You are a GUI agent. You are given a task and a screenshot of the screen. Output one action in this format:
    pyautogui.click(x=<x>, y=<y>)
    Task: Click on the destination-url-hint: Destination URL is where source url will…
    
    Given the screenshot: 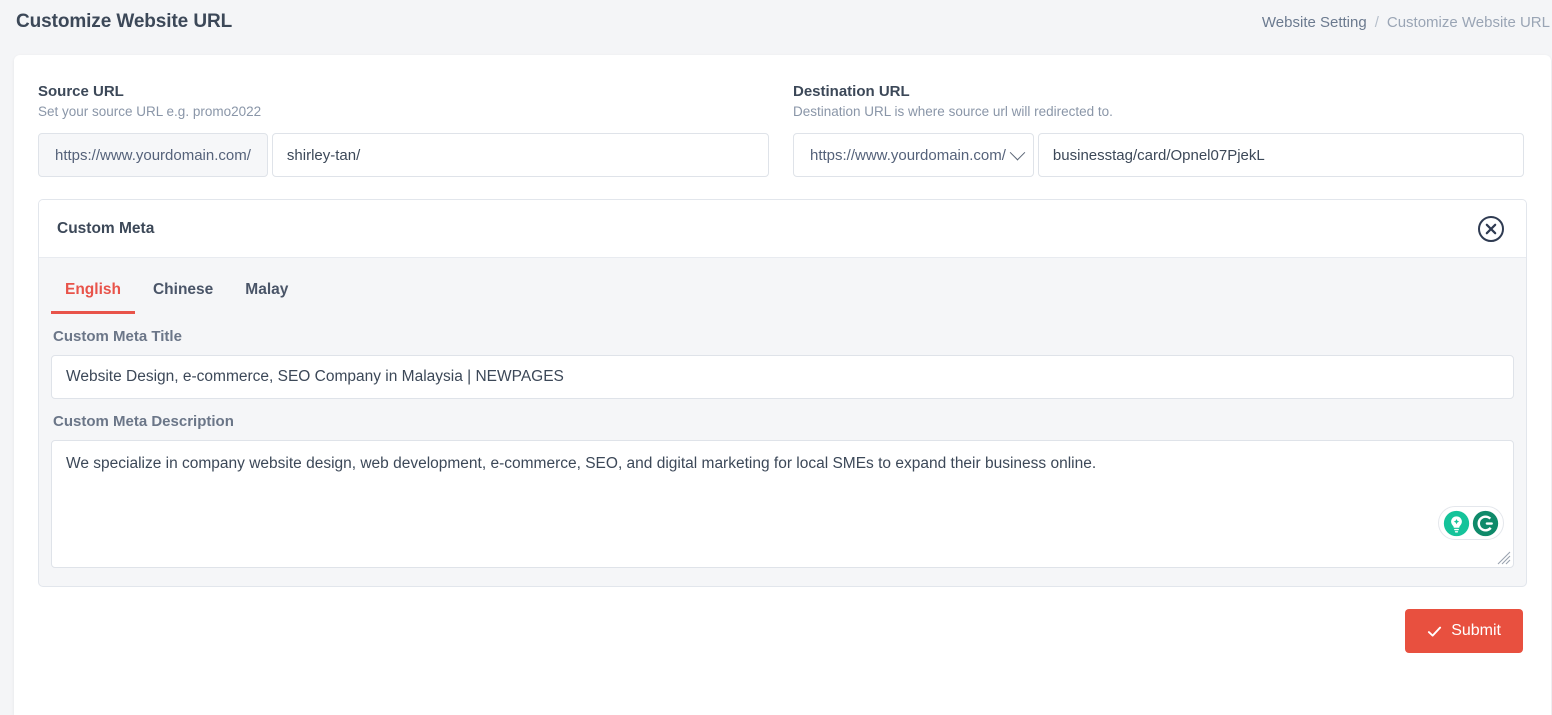 What is the action you would take?
    pyautogui.click(x=953, y=111)
    